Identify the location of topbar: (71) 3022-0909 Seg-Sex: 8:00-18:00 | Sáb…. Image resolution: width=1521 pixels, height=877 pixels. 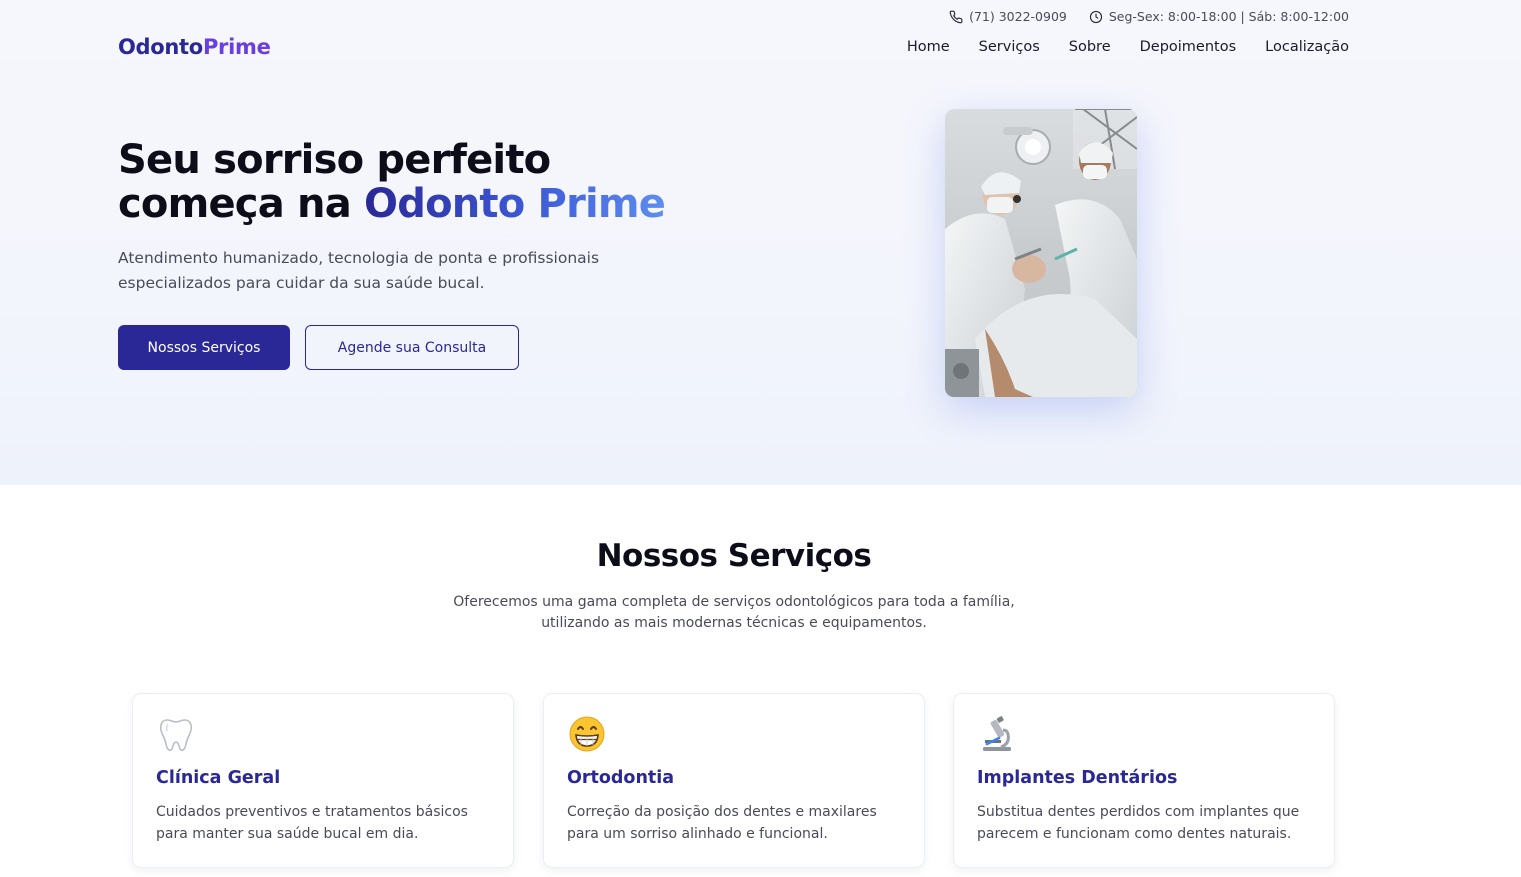
(1149, 16).